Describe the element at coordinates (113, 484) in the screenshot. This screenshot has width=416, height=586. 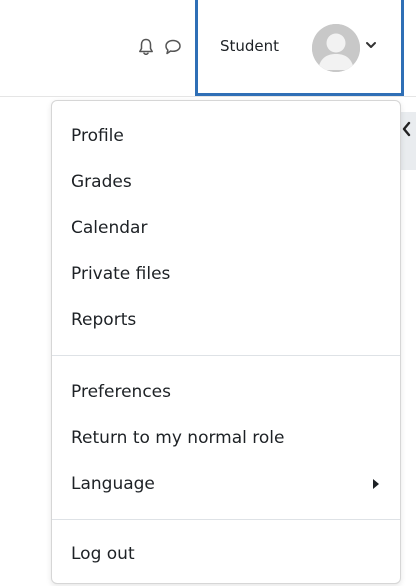
I see `menu-item-language-label: Language` at that location.